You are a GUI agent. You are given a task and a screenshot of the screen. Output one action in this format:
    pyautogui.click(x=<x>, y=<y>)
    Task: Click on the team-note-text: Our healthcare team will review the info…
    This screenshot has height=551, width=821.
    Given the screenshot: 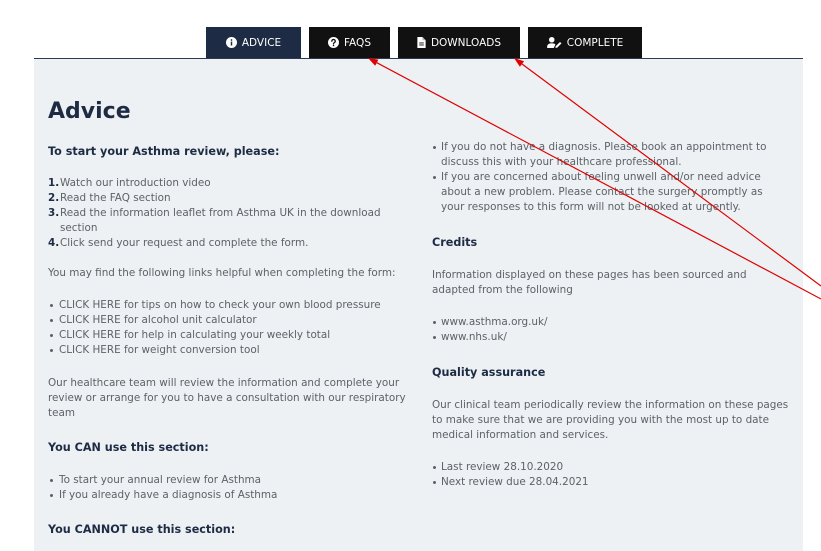 What is the action you would take?
    pyautogui.click(x=227, y=397)
    